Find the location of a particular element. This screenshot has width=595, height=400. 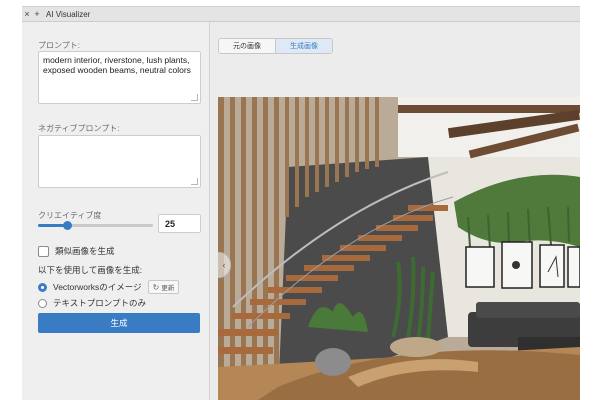

similar-images-option: 類似画像を生成 is located at coordinates (76, 251).